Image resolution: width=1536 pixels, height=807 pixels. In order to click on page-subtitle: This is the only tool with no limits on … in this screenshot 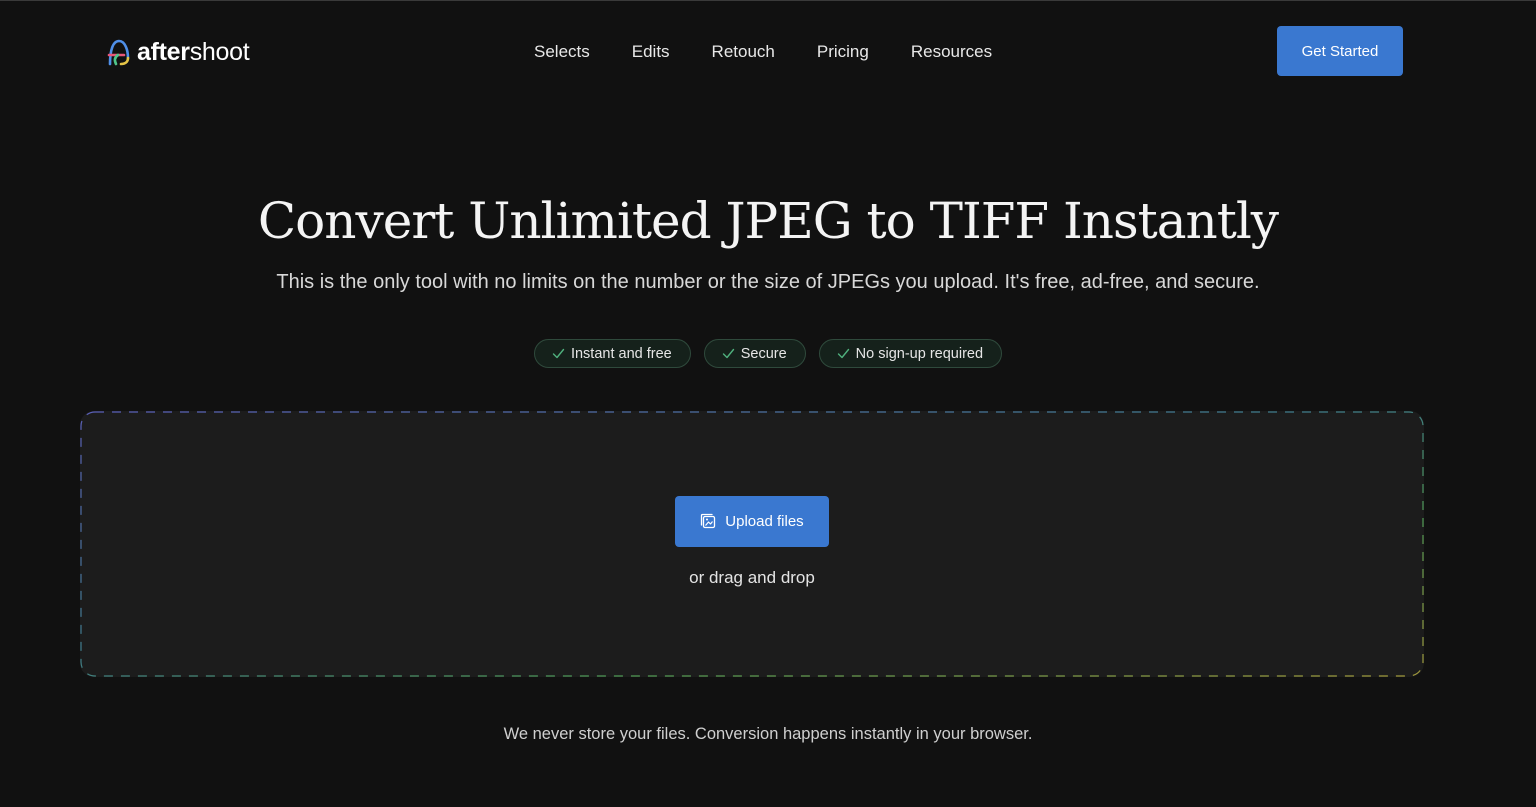, I will do `click(768, 282)`.